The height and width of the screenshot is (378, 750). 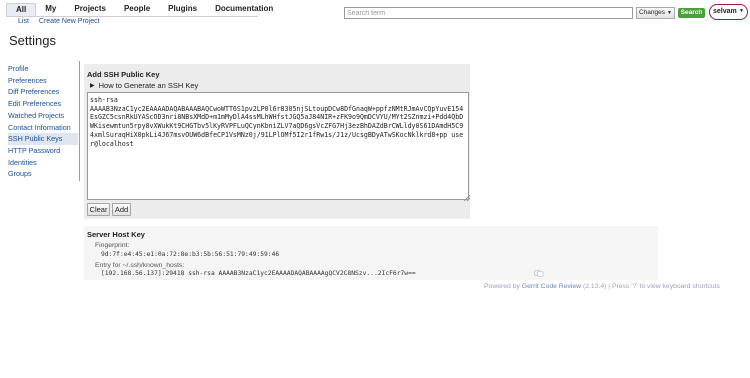 What do you see at coordinates (43, 128) in the screenshot?
I see `sidebar-item-contact-information: Contact Information` at bounding box center [43, 128].